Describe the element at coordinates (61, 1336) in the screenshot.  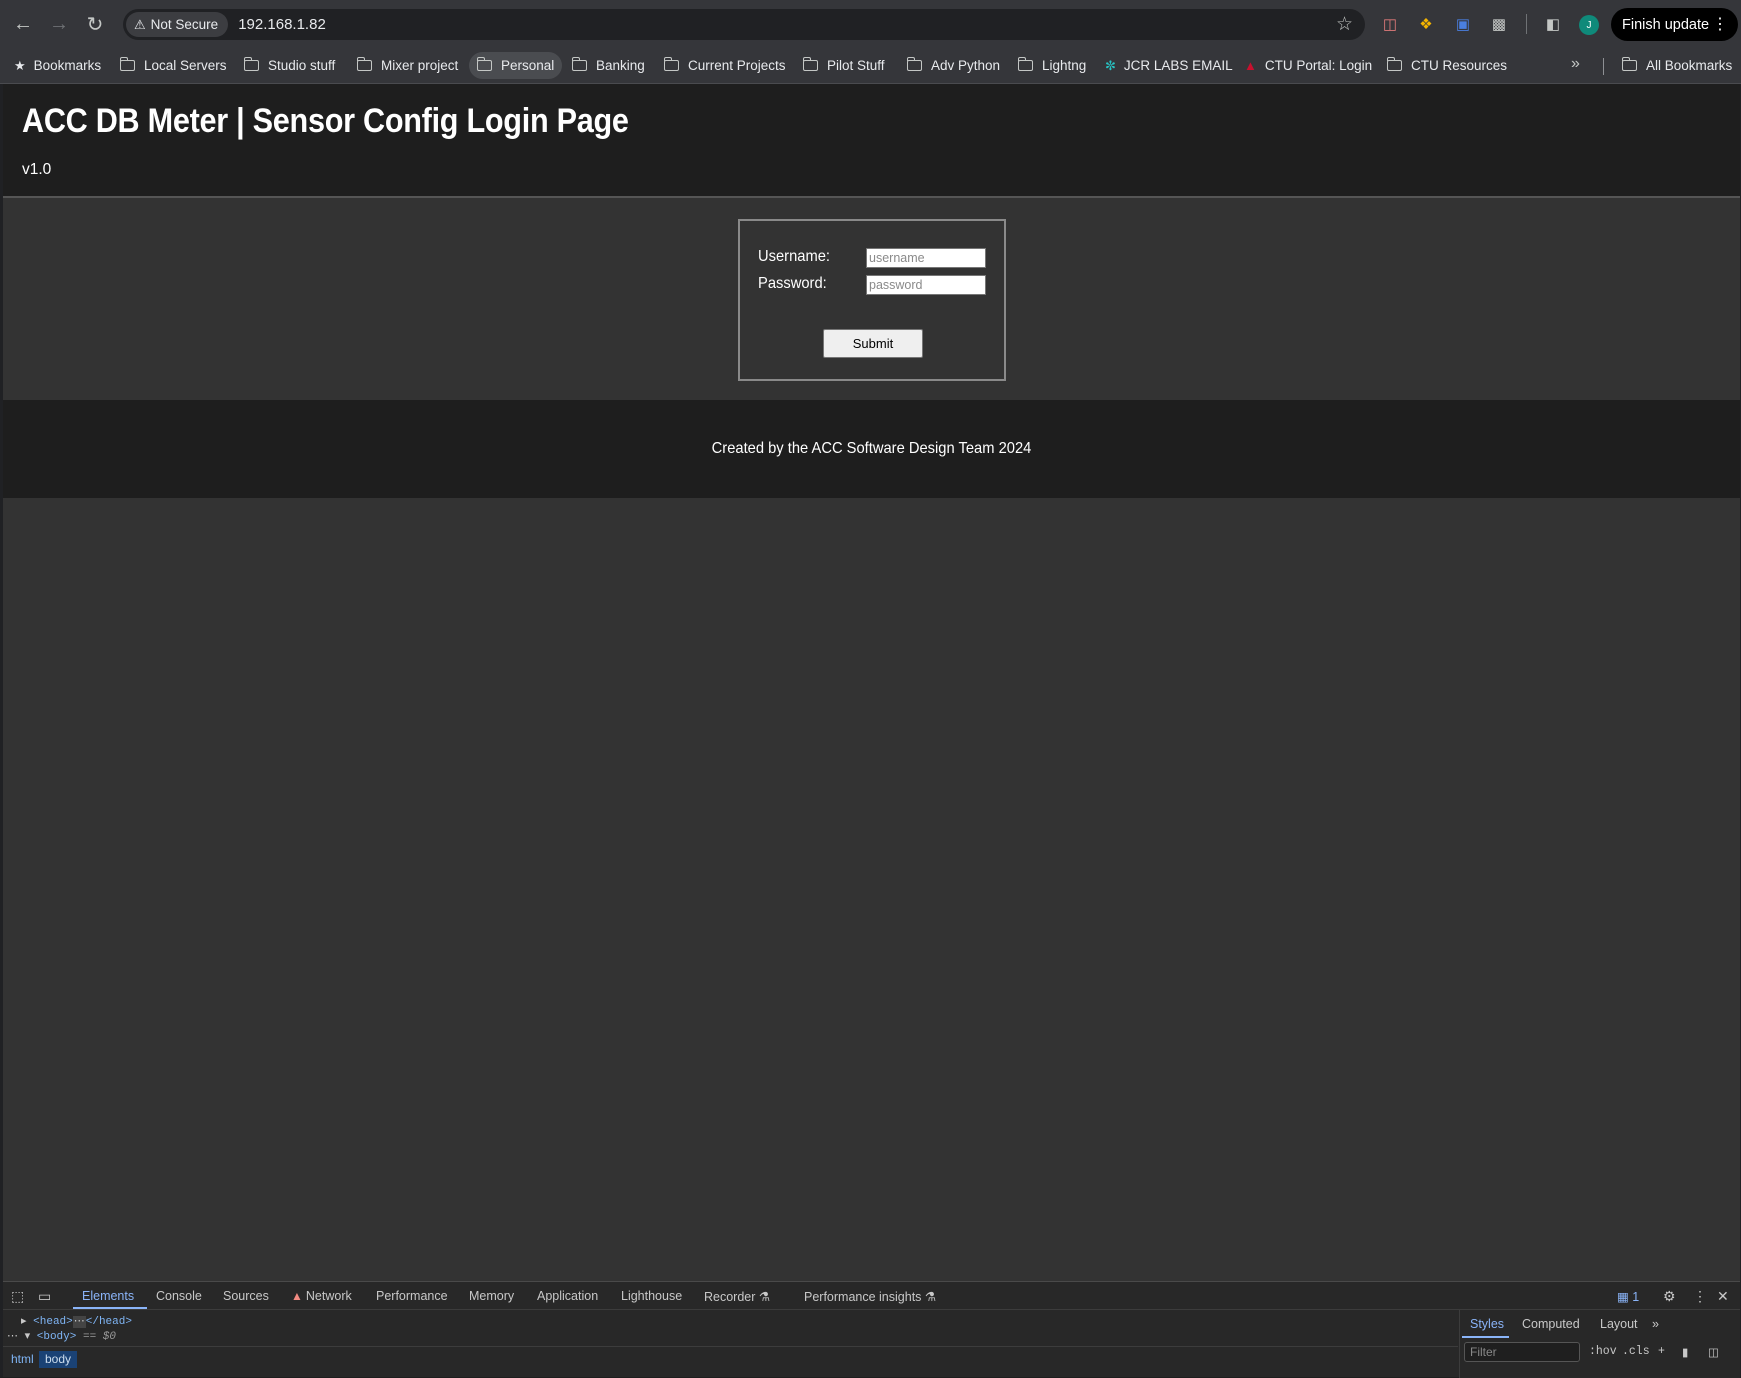
I see `dom-body-node: ⋯ ▾ <body> == $0` at that location.